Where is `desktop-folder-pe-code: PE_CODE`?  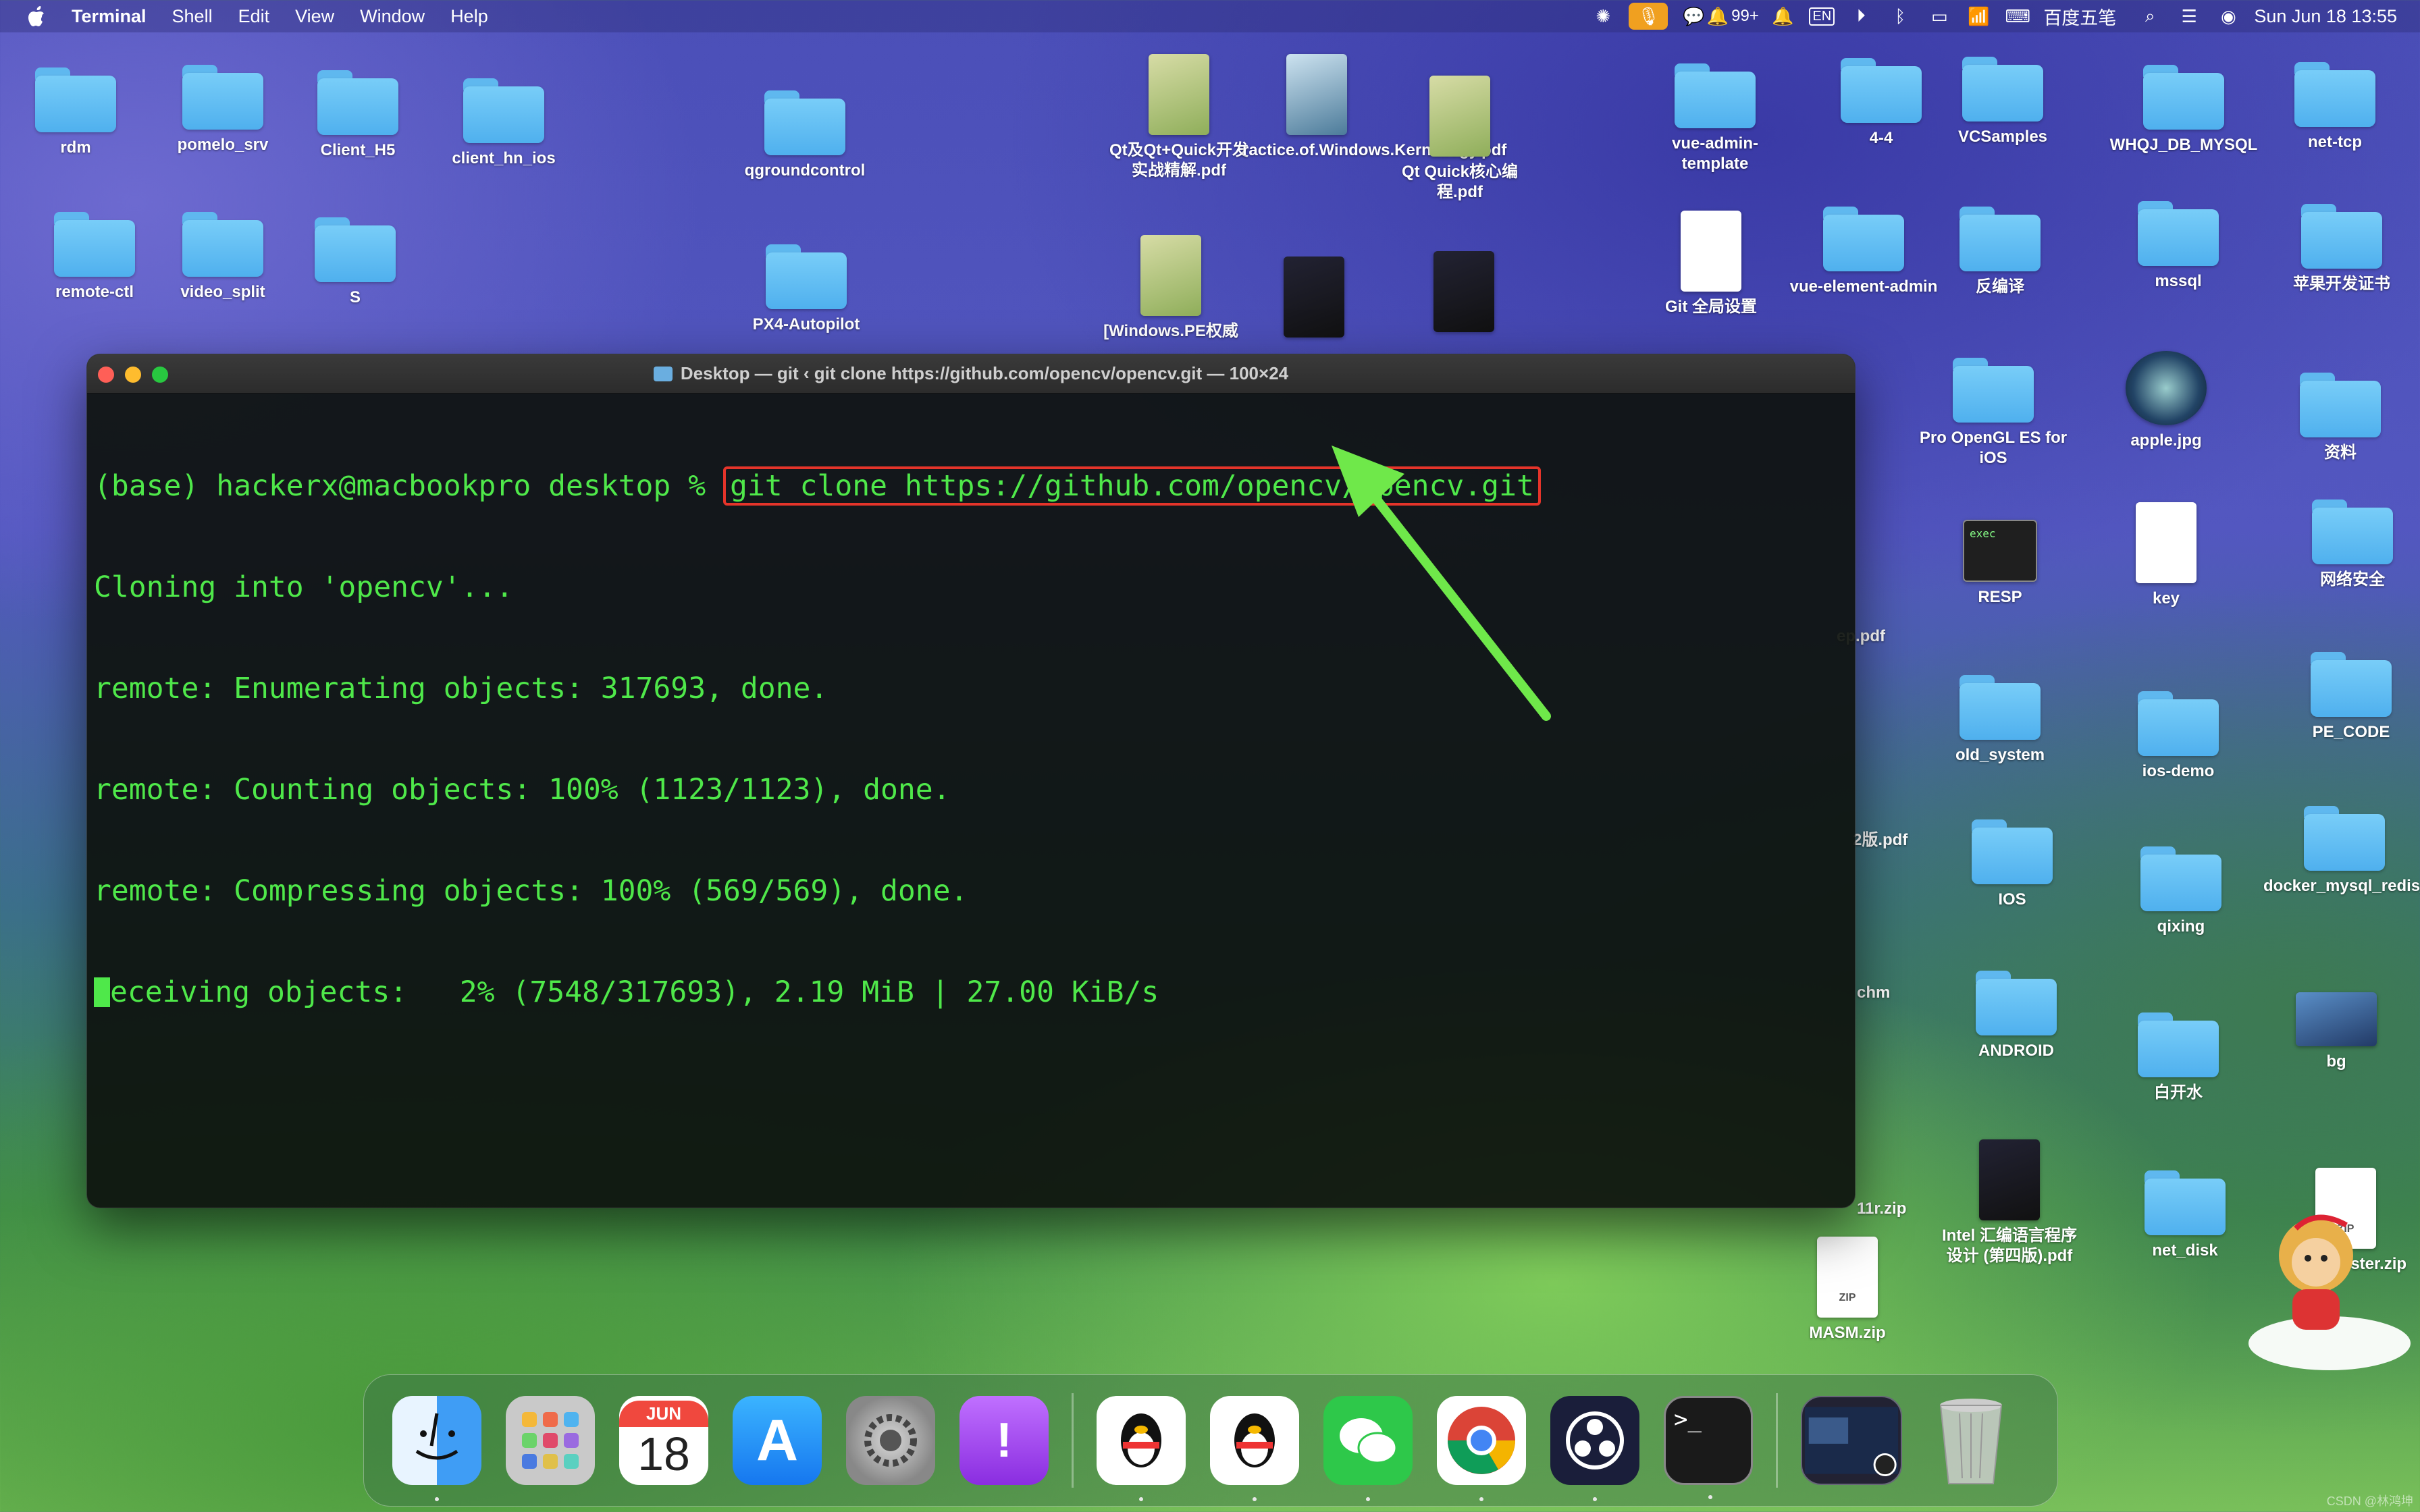
desktop-folder-pe-code: PE_CODE is located at coordinates (2348, 697).